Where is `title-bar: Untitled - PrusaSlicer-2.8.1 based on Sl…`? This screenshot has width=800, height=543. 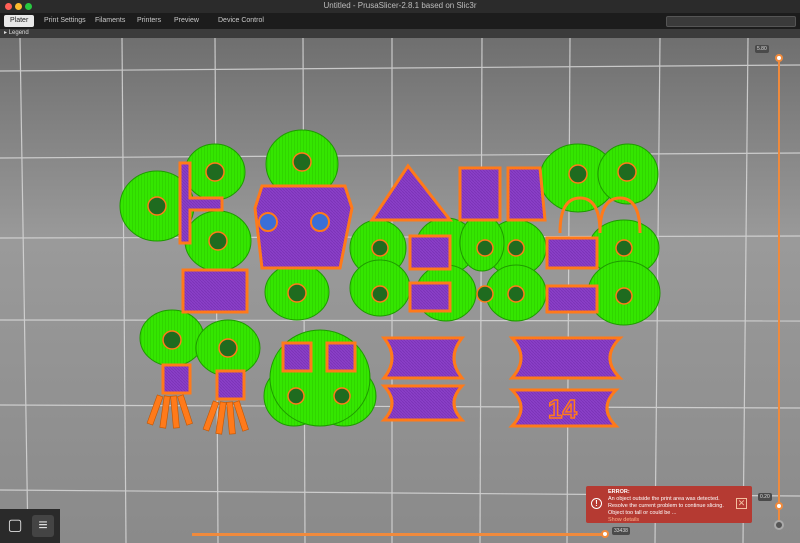
title-bar: Untitled - PrusaSlicer-2.8.1 based on Sl… is located at coordinates (400, 6).